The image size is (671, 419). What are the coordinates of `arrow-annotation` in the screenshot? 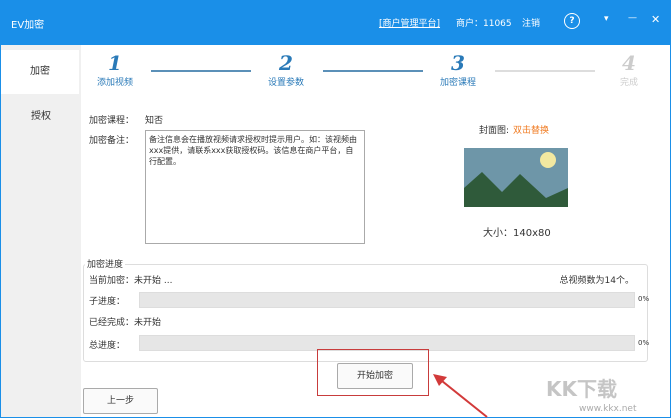 It's located at (460, 396).